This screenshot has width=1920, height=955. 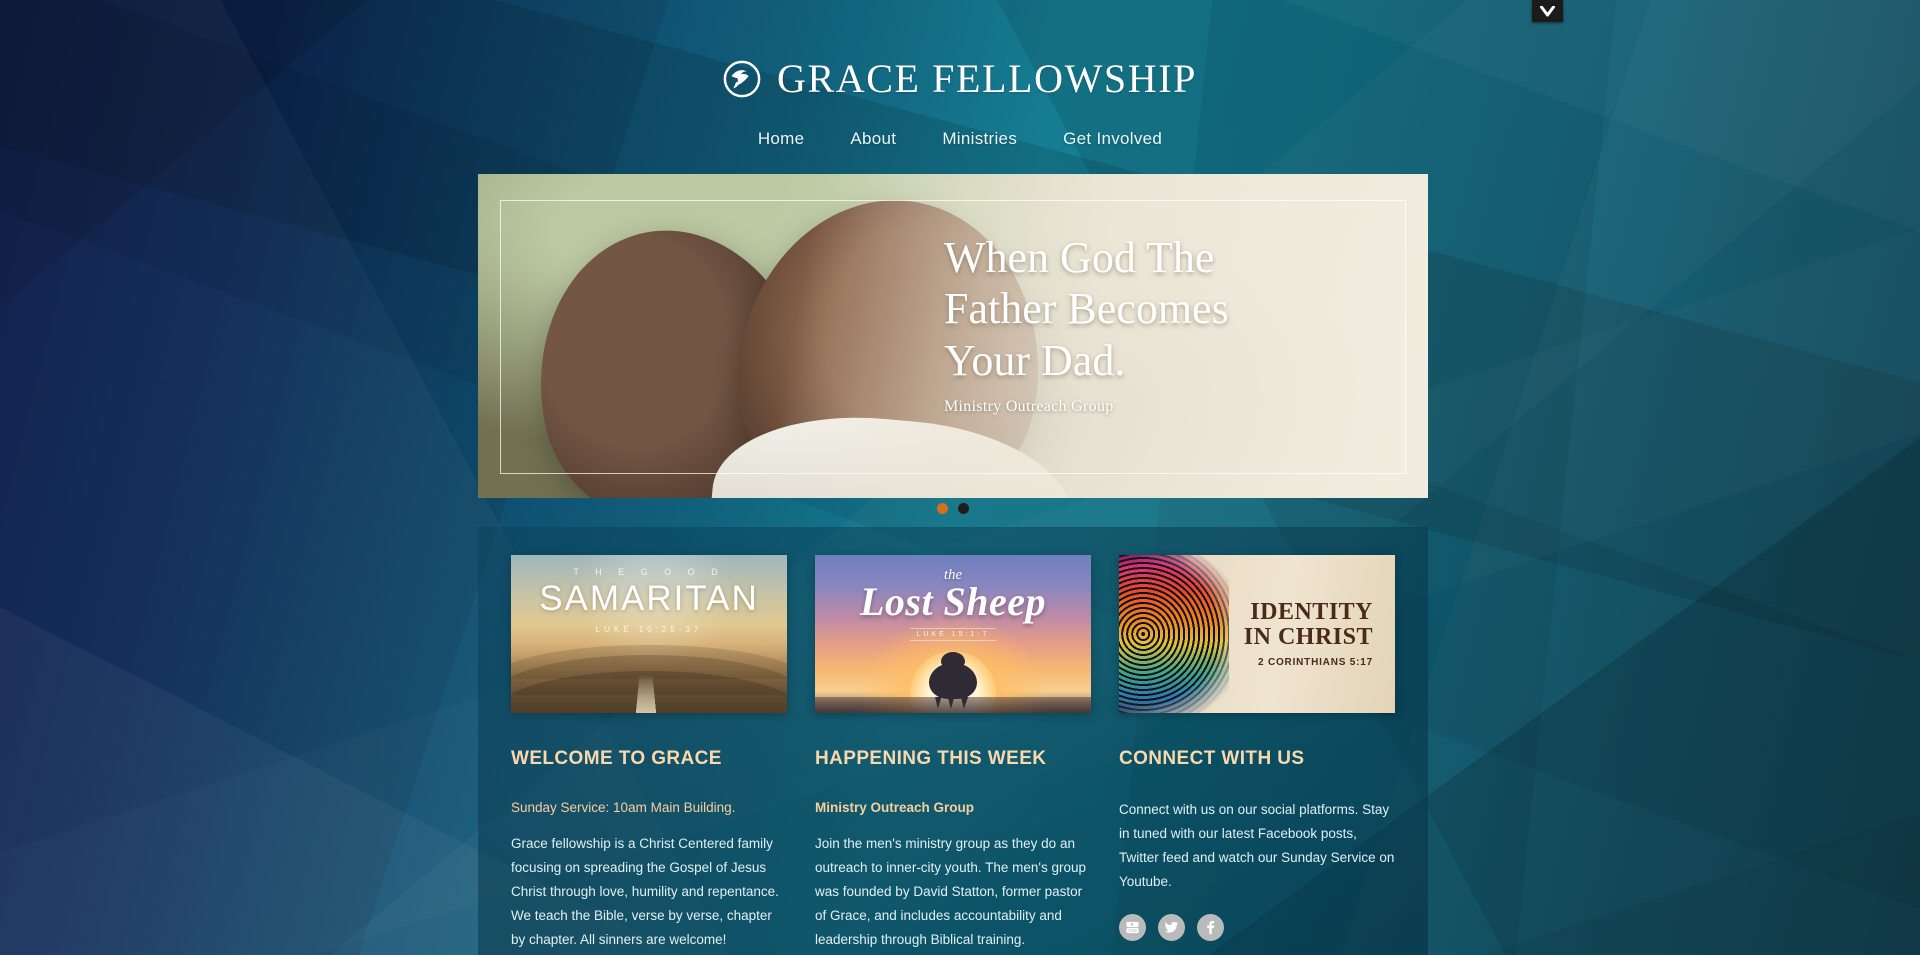 I want to click on svg-text: Tube, so click(x=1133, y=930).